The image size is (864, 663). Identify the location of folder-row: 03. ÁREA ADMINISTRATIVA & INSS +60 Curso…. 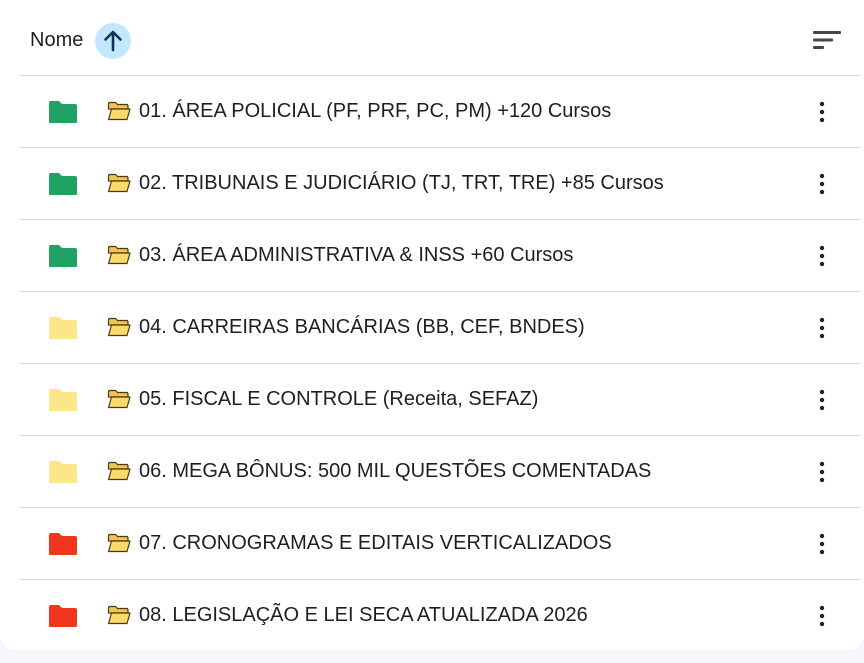
(440, 255).